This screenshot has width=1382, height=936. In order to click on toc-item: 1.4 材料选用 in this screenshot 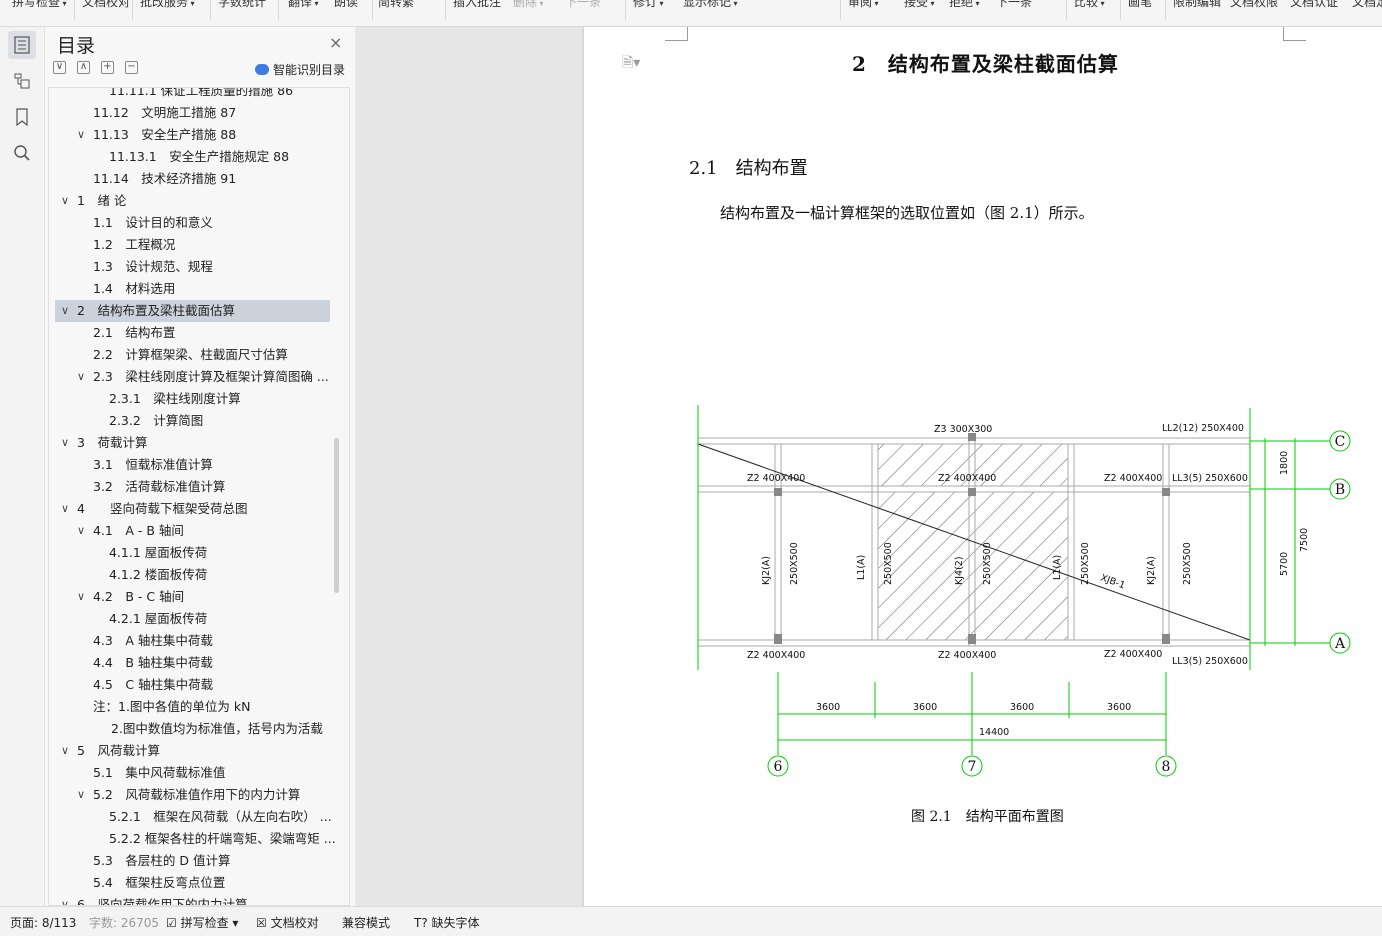, I will do `click(199, 289)`.